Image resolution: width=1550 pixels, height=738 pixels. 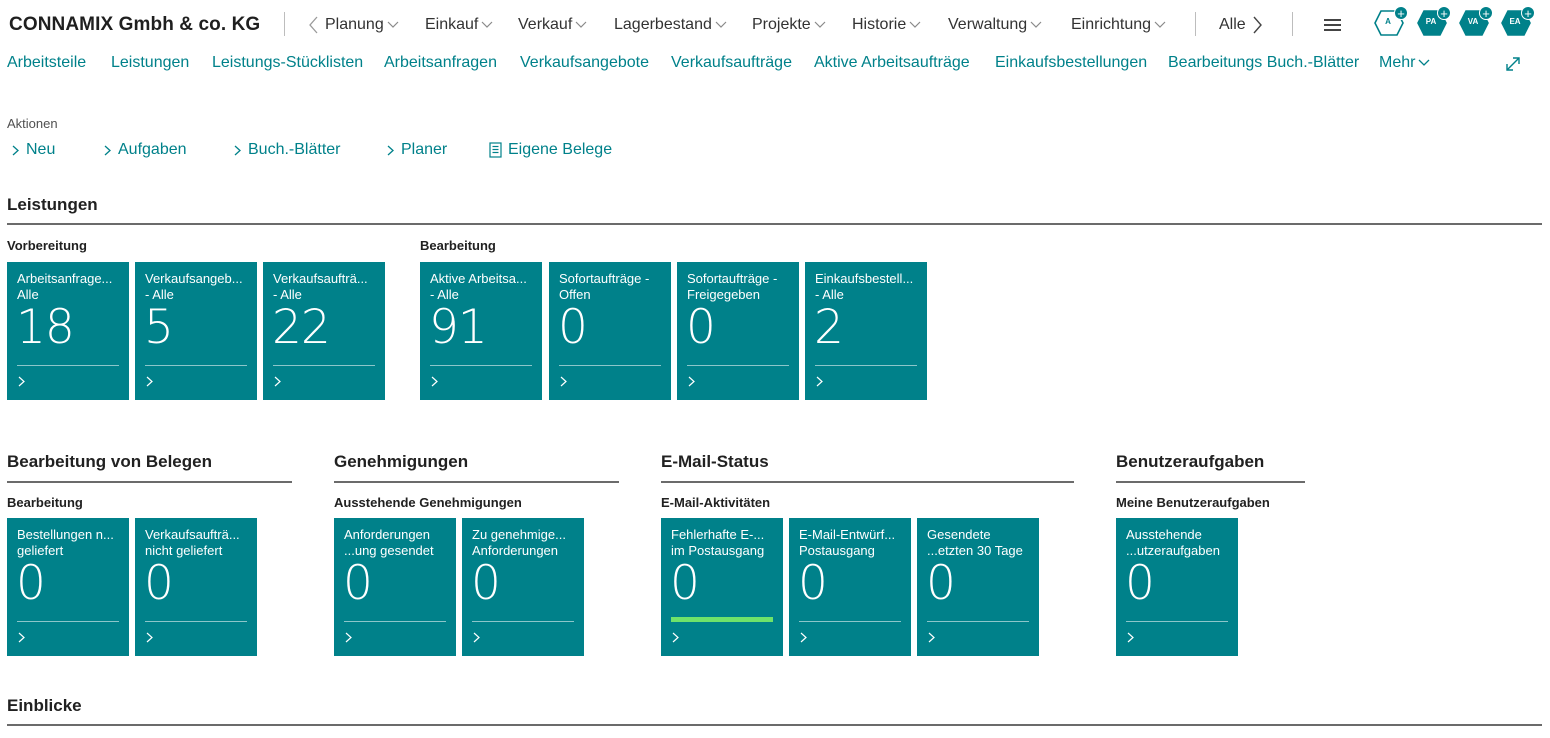 I want to click on menu-label: Lagerbestand, so click(x=663, y=24).